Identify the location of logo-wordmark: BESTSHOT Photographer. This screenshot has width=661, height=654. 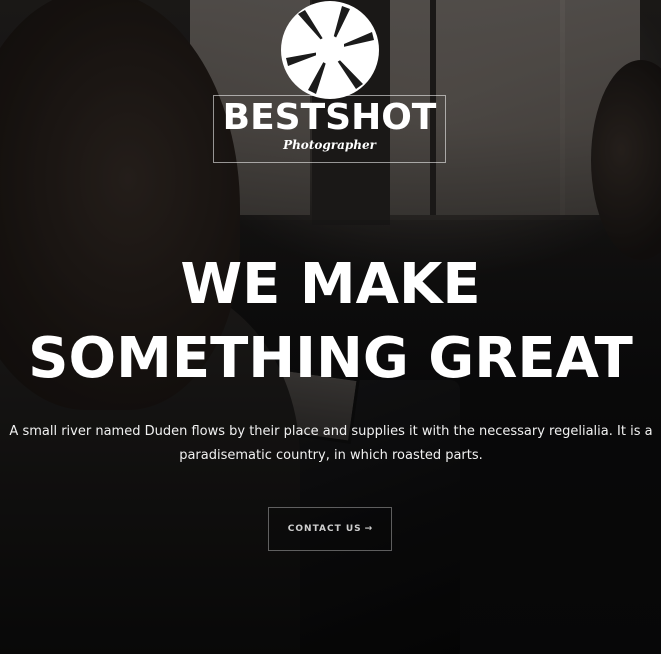
(329, 129).